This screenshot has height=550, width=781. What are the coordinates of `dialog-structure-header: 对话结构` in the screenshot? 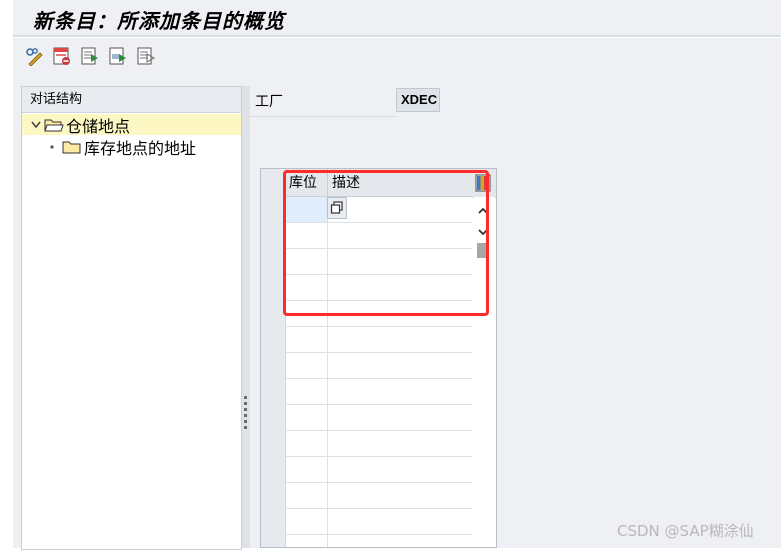 It's located at (131, 100).